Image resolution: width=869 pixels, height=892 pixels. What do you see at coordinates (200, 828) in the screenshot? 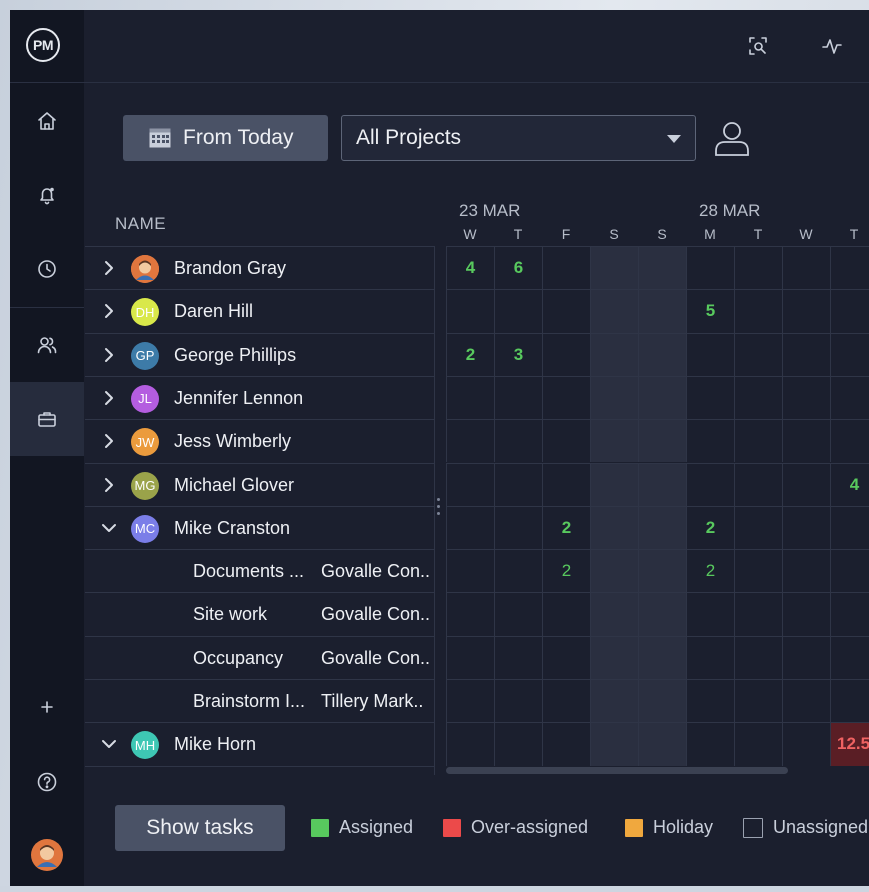
I see `show-tasks-button: Show tasks` at bounding box center [200, 828].